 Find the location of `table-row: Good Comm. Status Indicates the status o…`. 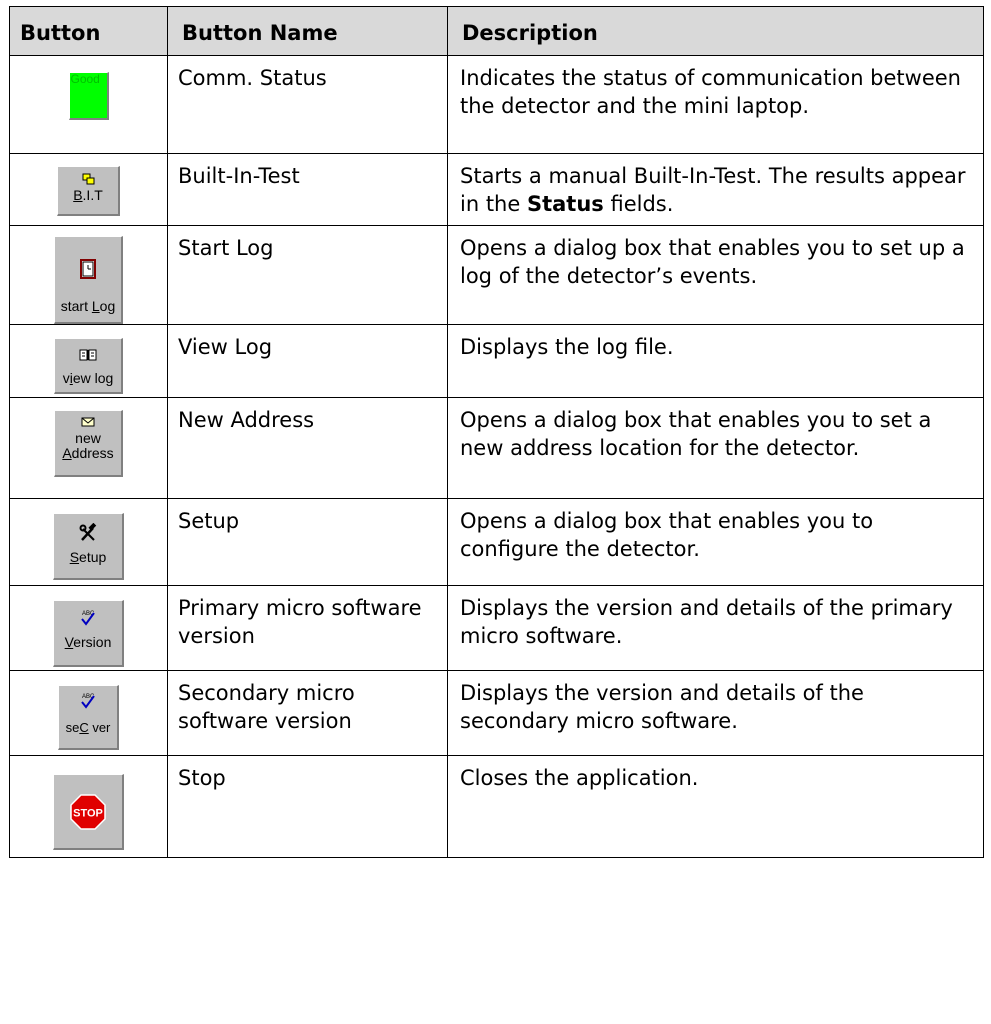

table-row: Good Comm. Status Indicates the status o… is located at coordinates (496, 104).